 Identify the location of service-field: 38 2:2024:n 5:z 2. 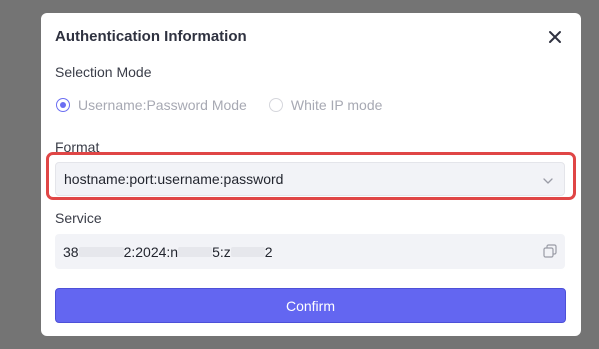
(310, 251).